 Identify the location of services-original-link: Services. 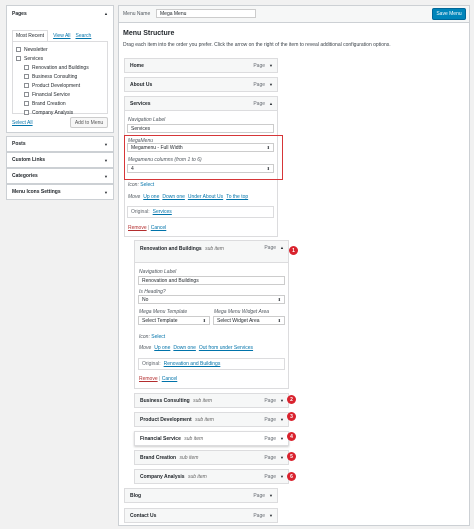
(162, 212).